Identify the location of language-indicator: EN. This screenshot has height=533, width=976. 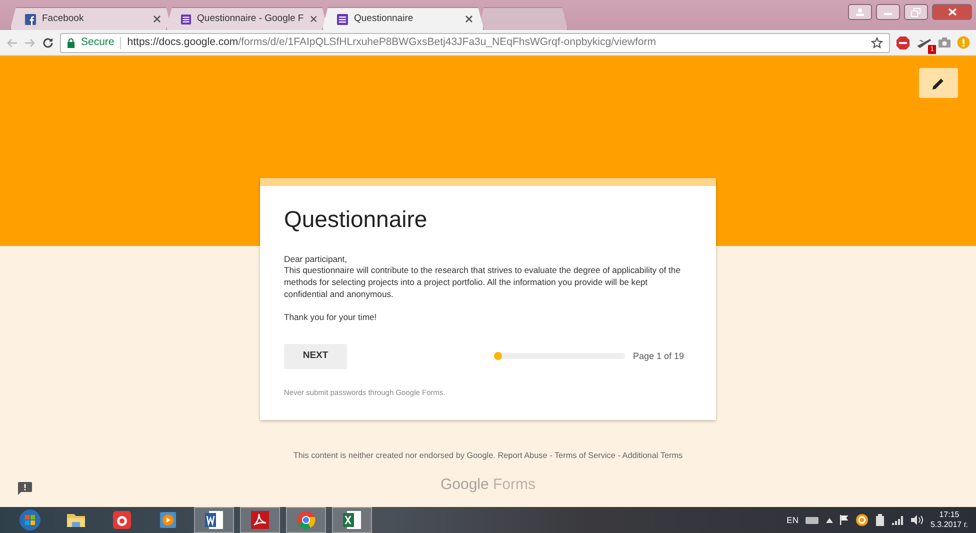
(792, 520).